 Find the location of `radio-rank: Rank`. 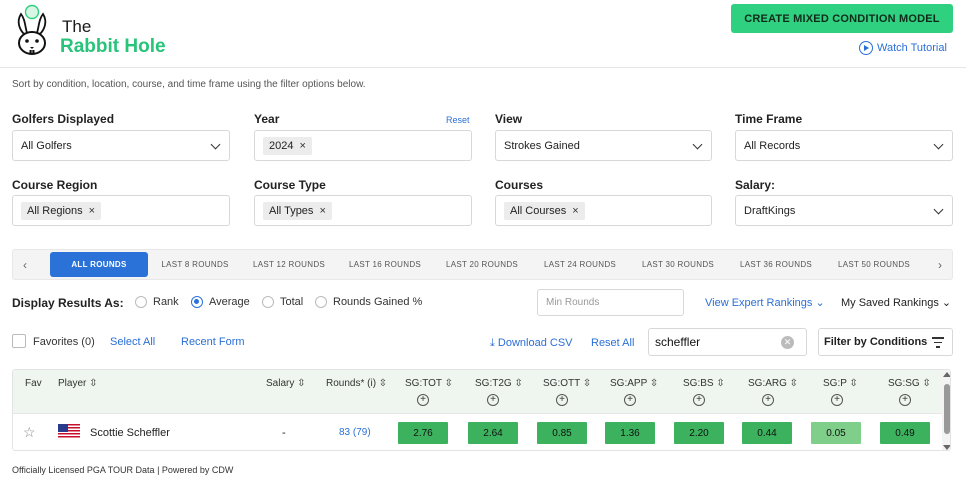

radio-rank: Rank is located at coordinates (157, 302).